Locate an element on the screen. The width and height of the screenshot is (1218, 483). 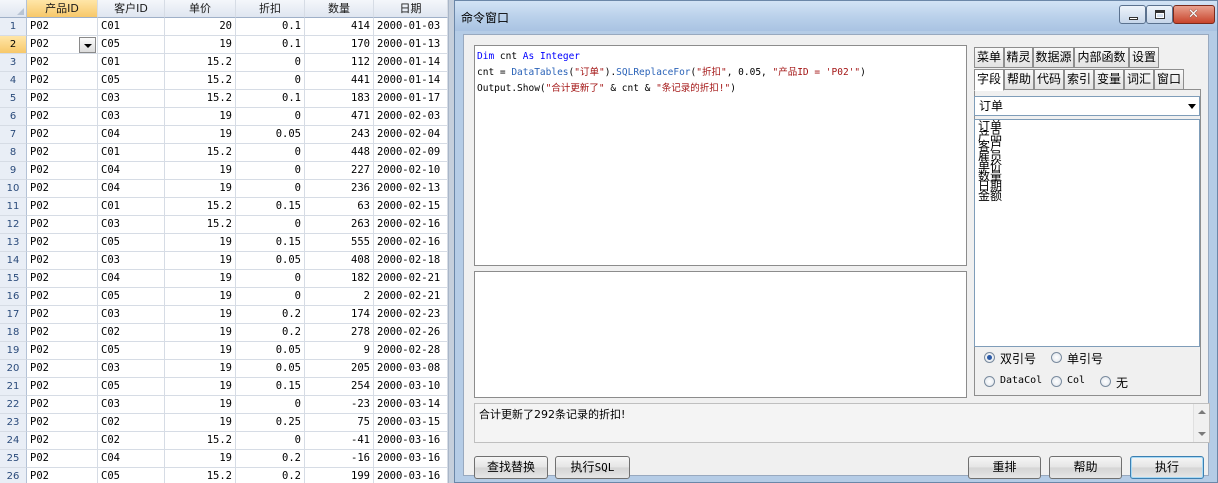
field-list-item: 产品 is located at coordinates (1087, 136).